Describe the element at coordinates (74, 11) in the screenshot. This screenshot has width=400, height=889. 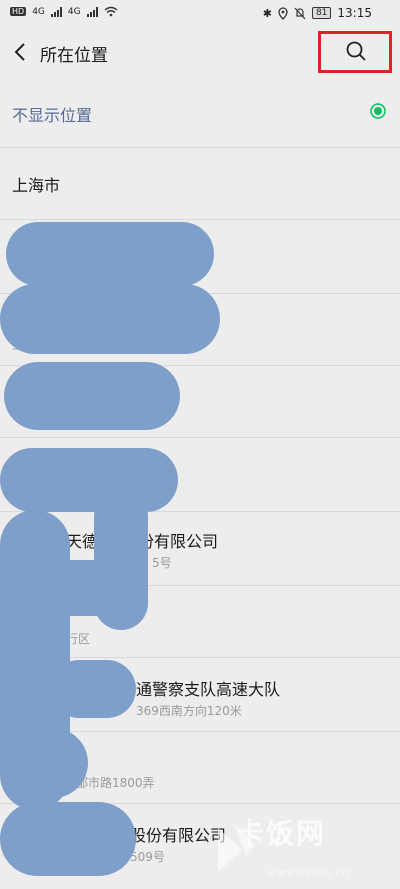
I see `signal-label-2: 4G` at that location.